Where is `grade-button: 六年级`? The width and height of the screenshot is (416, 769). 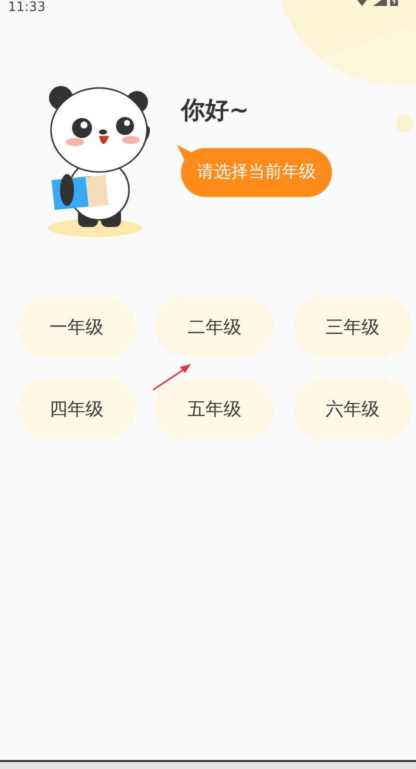
grade-button: 六年级 is located at coordinates (352, 409).